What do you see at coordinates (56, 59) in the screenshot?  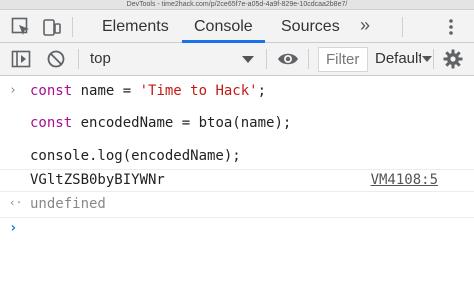 I see `clear-console-icon` at bounding box center [56, 59].